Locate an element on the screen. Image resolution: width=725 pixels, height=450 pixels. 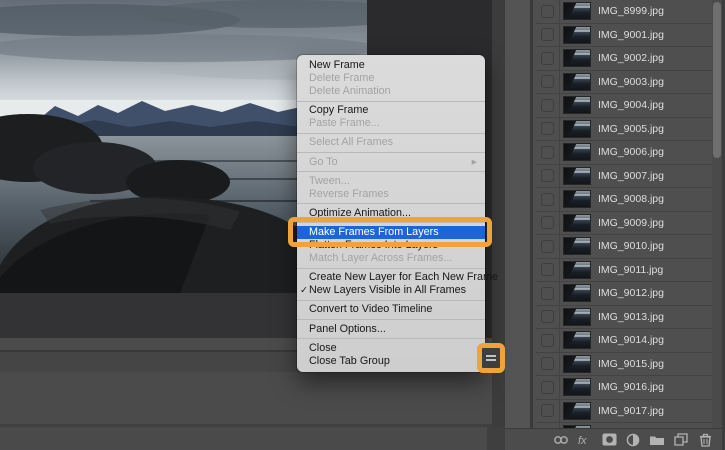
layer-name: IMG_9007.jpg is located at coordinates (631, 175).